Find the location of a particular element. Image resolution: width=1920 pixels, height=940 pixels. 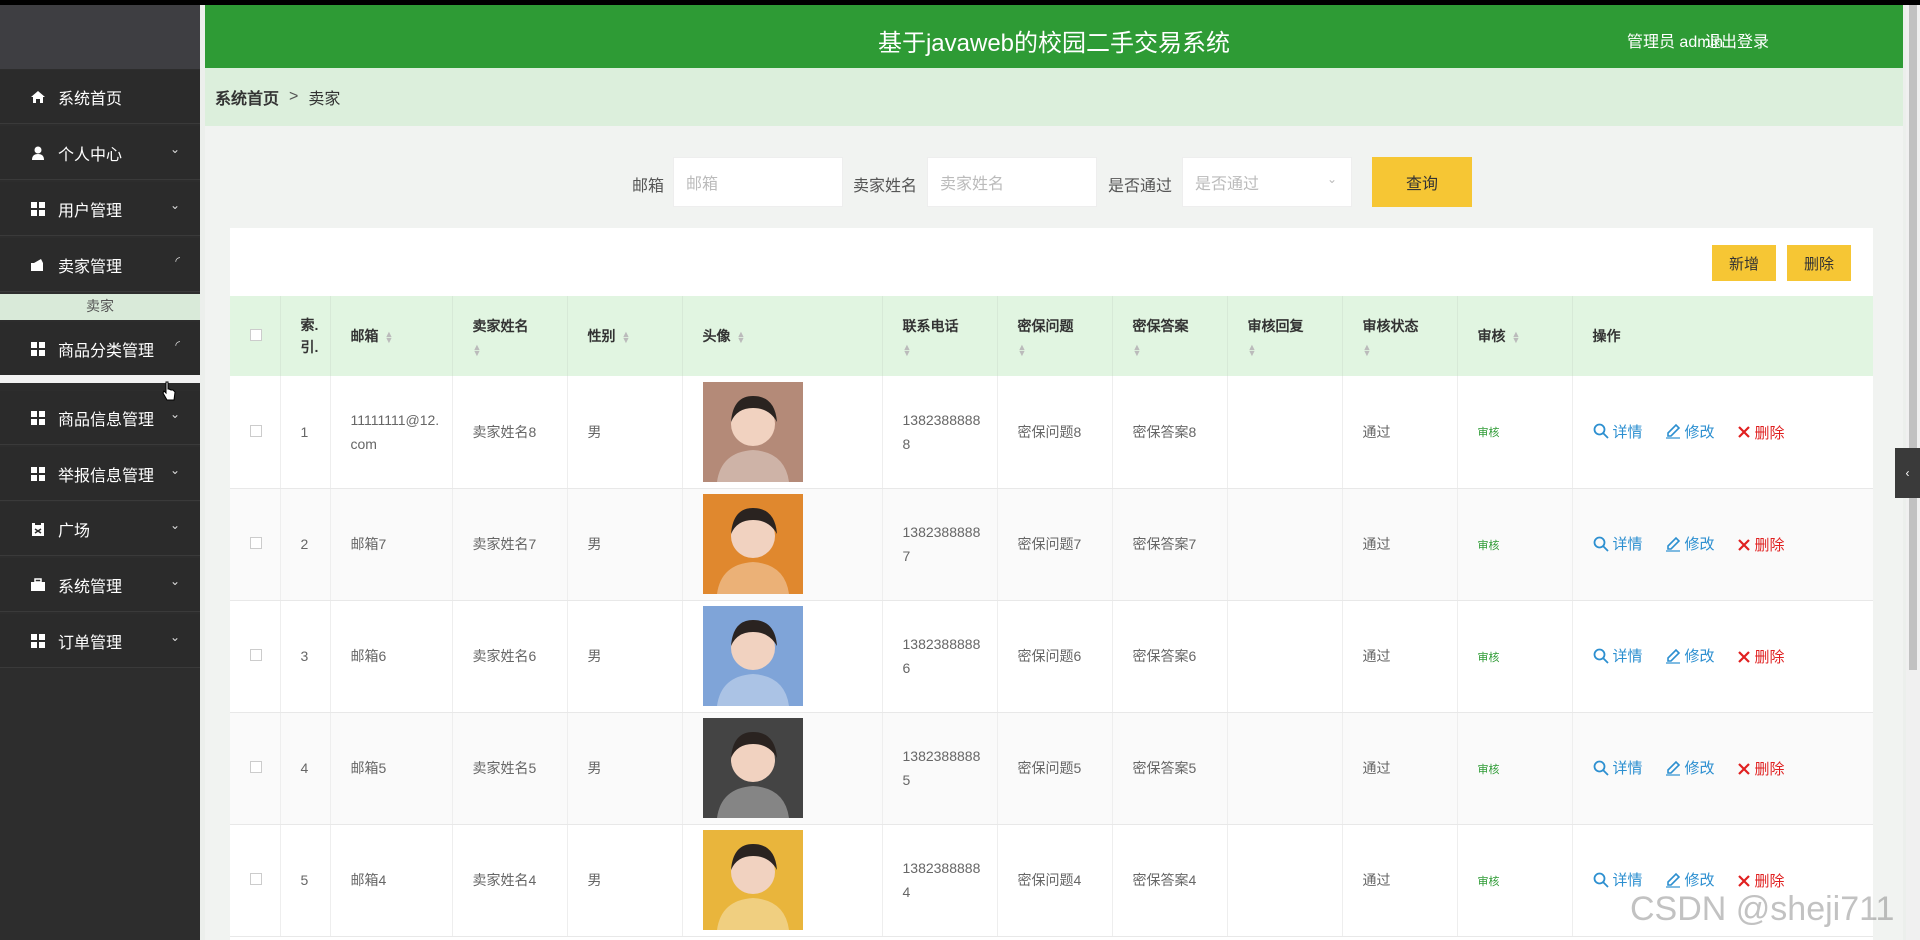

select-all-checkbox is located at coordinates (256, 335).